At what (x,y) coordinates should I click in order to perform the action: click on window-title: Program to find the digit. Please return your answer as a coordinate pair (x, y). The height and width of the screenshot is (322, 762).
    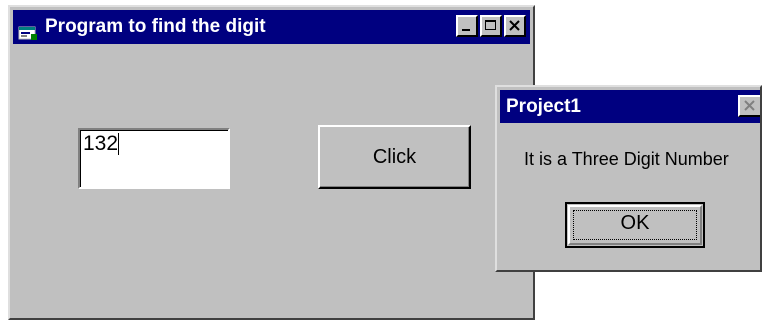
    Looking at the image, I should click on (155, 26).